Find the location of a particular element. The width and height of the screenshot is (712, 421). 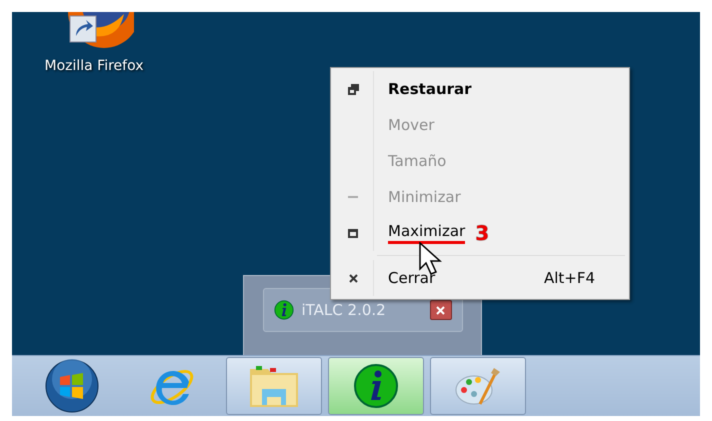

menu-item: Maximizar is located at coordinates (427, 233).